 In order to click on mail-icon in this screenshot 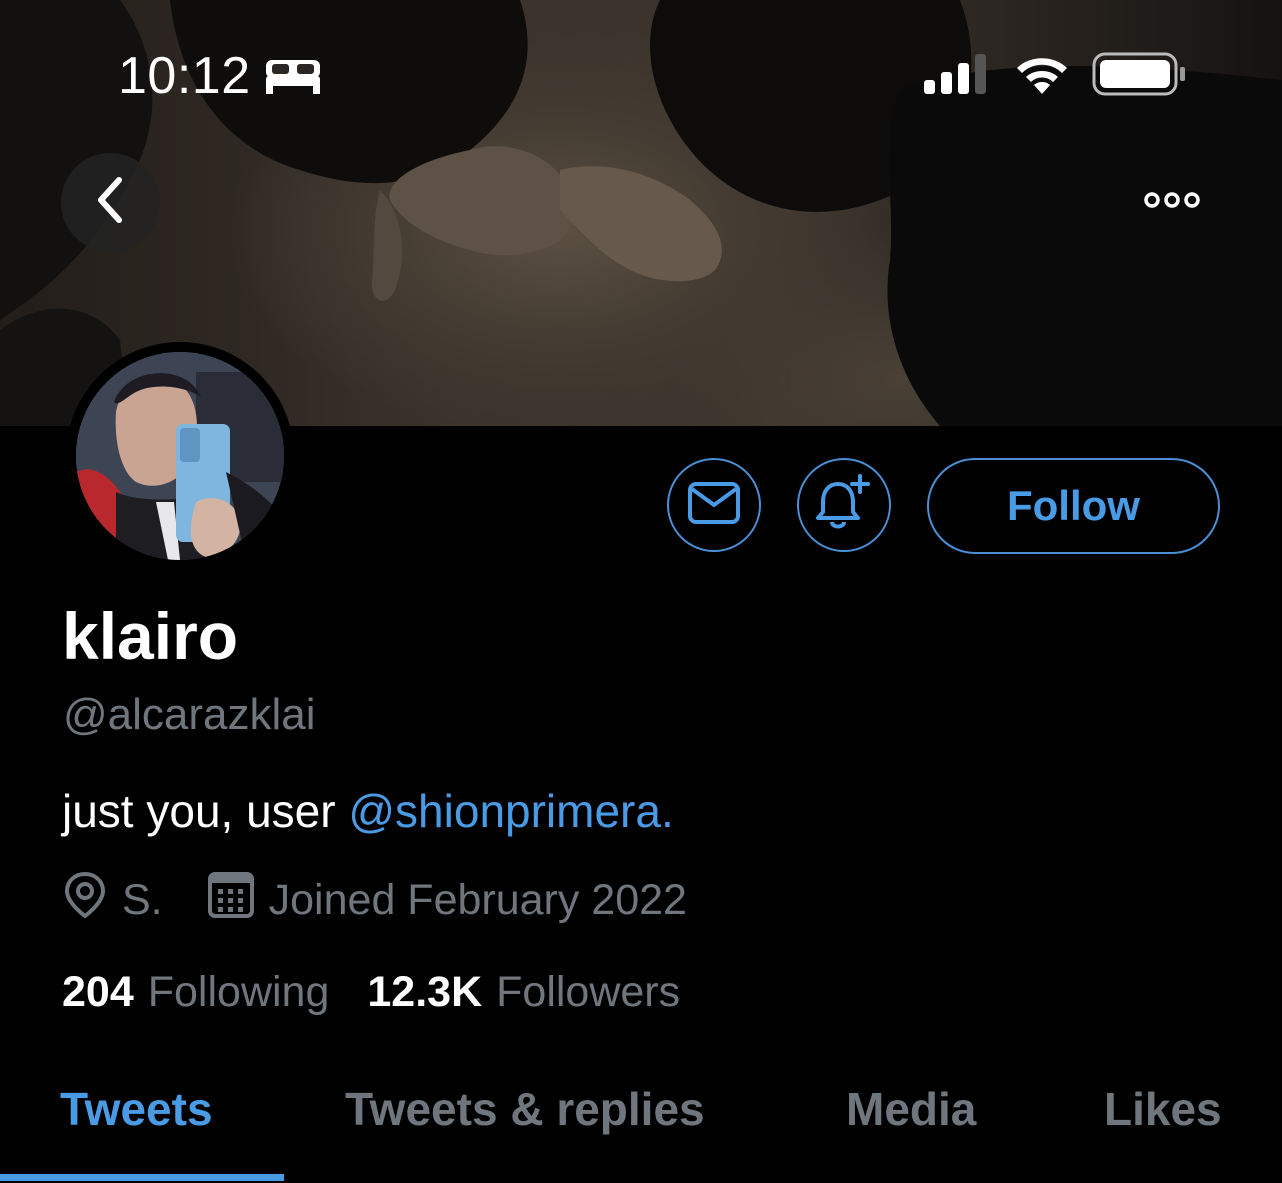, I will do `click(714, 505)`.